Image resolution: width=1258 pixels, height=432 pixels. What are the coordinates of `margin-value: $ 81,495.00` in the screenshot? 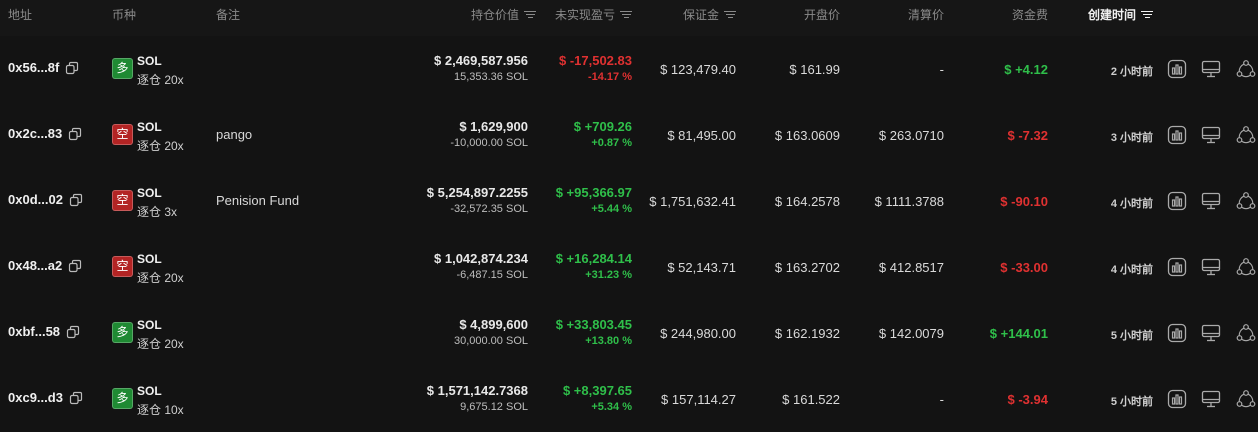 It's located at (701, 135).